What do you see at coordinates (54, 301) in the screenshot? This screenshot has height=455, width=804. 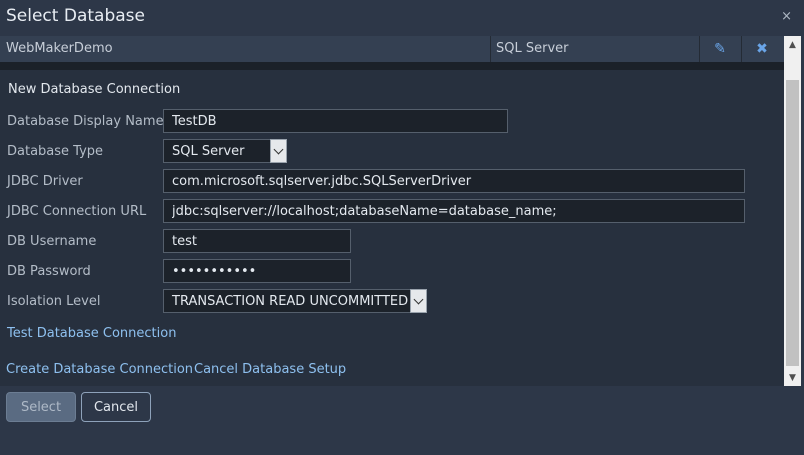 I see `isolation-level-label: Isolation Level` at bounding box center [54, 301].